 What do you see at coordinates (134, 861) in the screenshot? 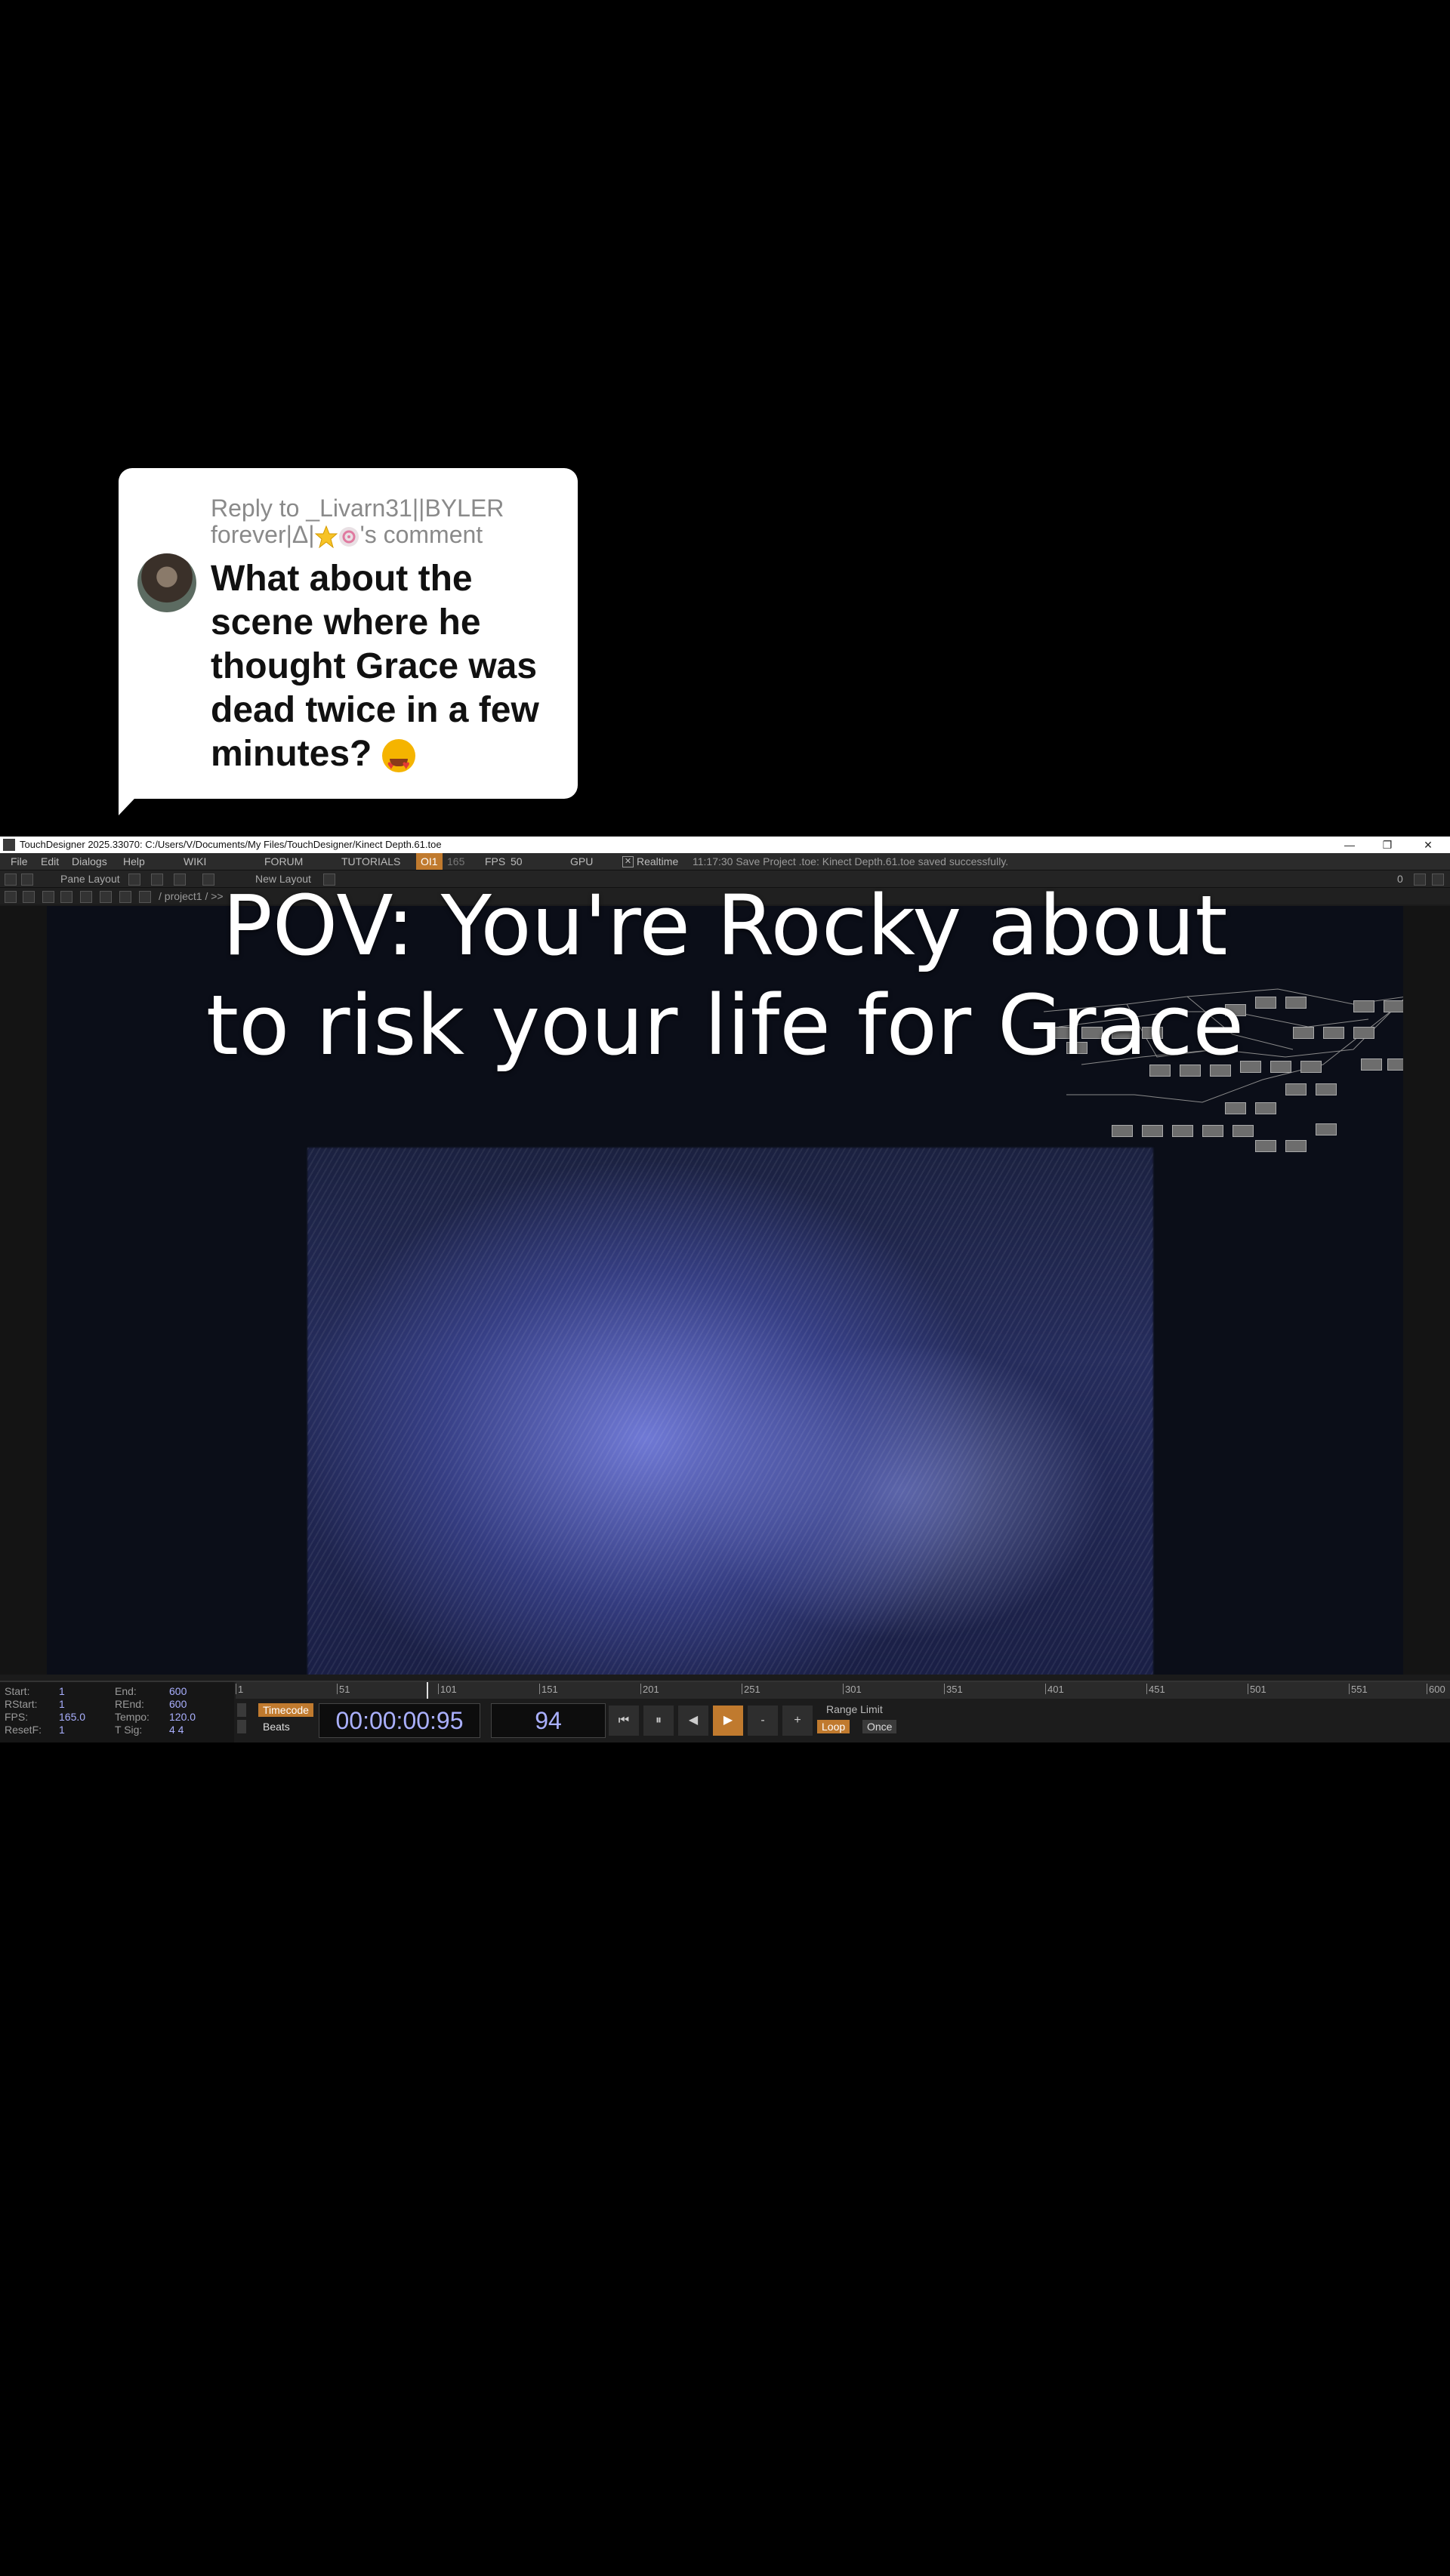
I see `menu-help: Help` at bounding box center [134, 861].